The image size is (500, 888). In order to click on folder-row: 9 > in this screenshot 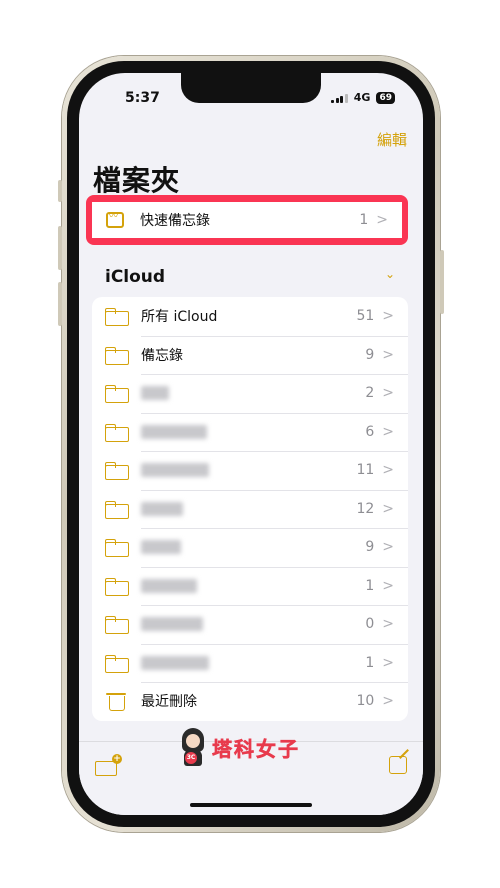, I will do `click(250, 547)`.